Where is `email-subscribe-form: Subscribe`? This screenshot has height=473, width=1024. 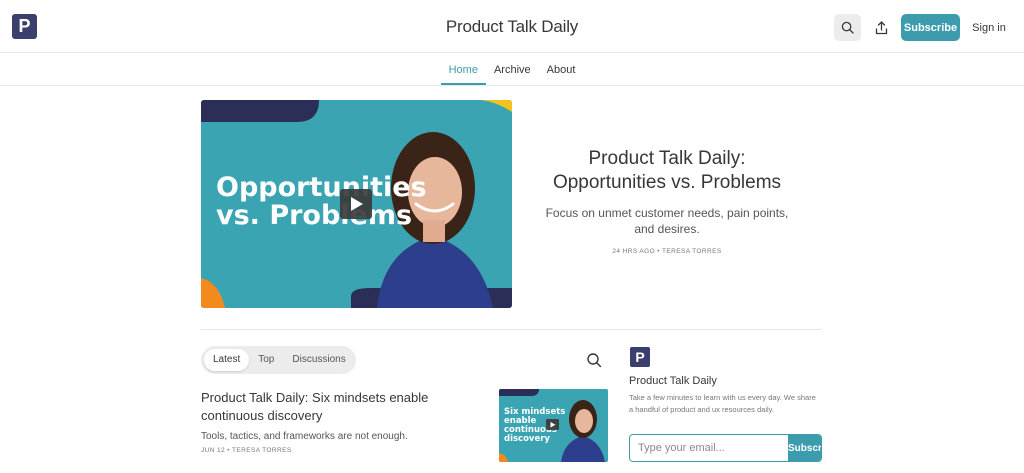
email-subscribe-form: Subscribe is located at coordinates (725, 448).